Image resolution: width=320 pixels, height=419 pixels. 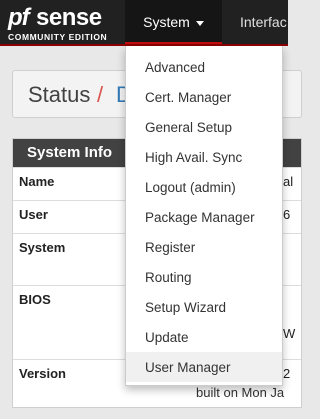 What do you see at coordinates (58, 37) in the screenshot?
I see `logo-tagline: COMMUNITY EDITION` at bounding box center [58, 37].